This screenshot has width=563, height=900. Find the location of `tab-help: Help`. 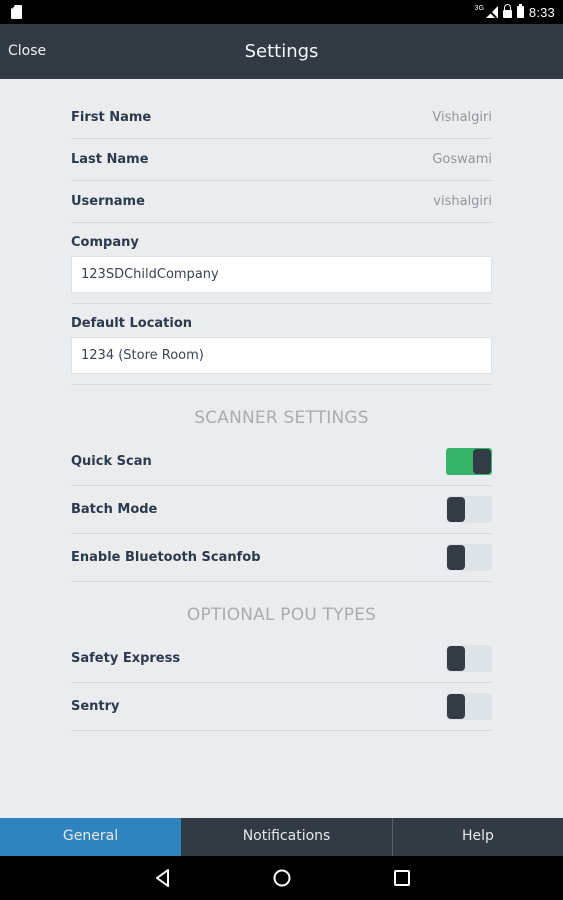

tab-help: Help is located at coordinates (478, 837).